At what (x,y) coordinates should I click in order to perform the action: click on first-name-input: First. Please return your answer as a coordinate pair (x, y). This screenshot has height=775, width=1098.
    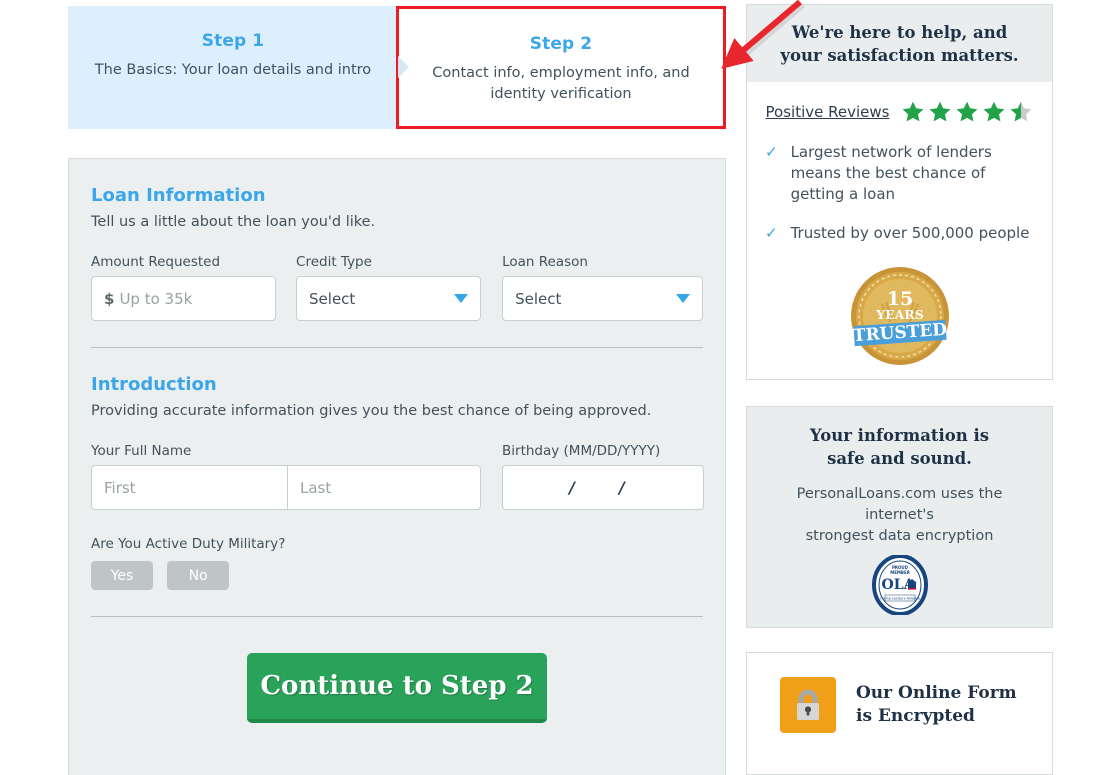
    Looking at the image, I should click on (189, 487).